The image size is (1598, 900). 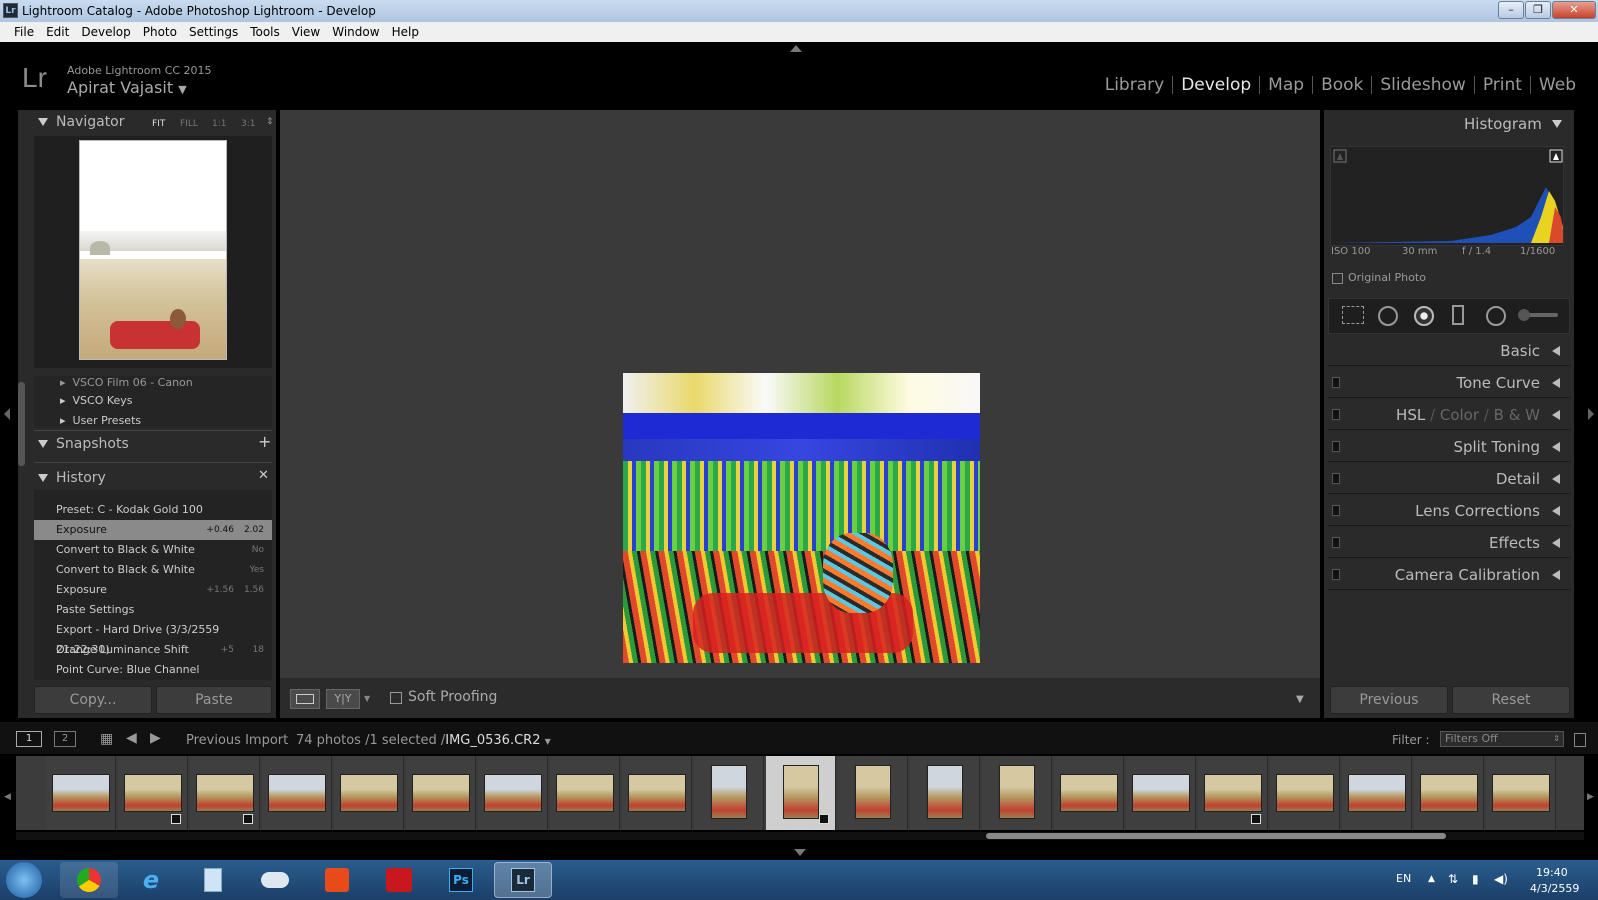 What do you see at coordinates (1496, 316) in the screenshot?
I see `radial-filter-icon` at bounding box center [1496, 316].